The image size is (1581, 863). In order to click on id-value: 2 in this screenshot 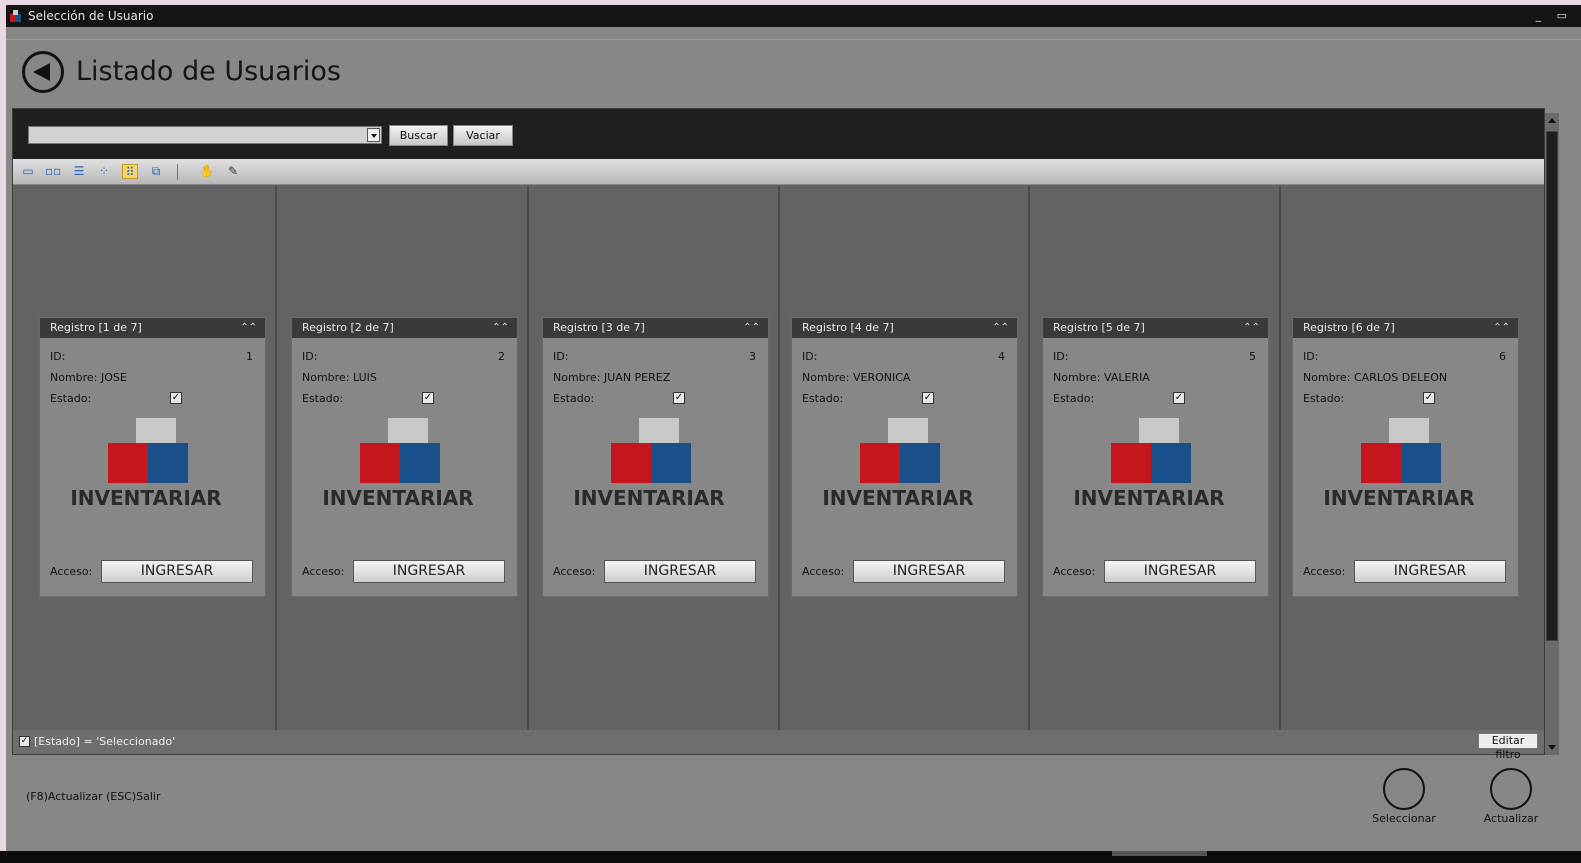, I will do `click(501, 356)`.